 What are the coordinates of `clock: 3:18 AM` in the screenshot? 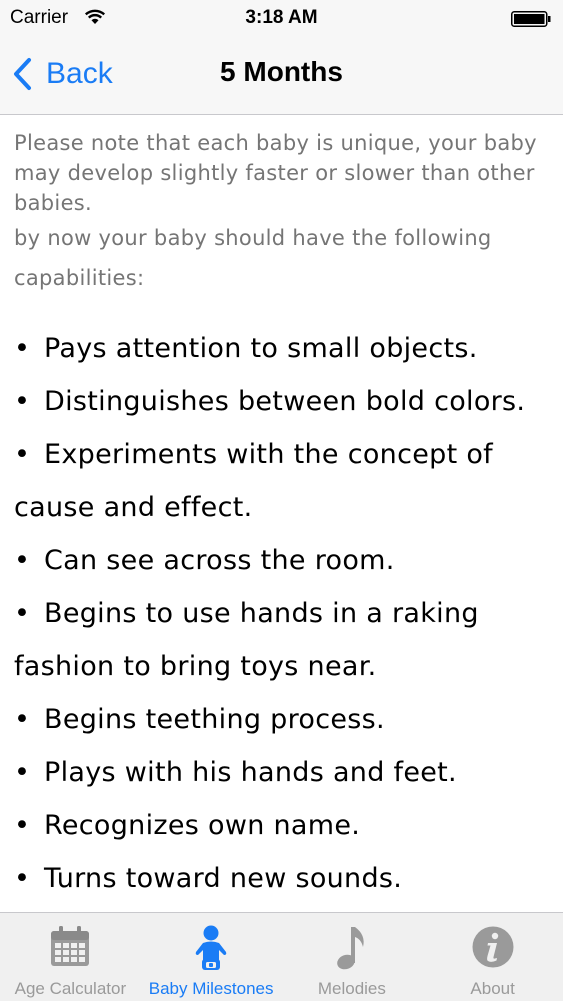 It's located at (281, 17).